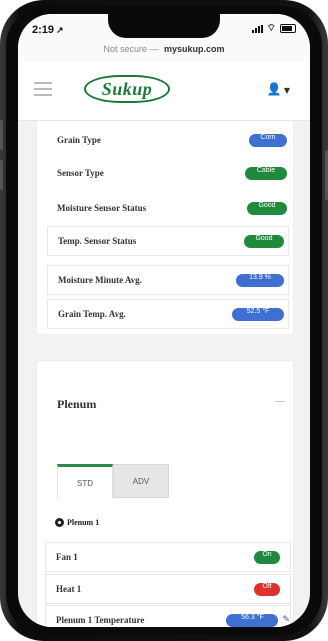  I want to click on status-badge: Cable, so click(266, 173).